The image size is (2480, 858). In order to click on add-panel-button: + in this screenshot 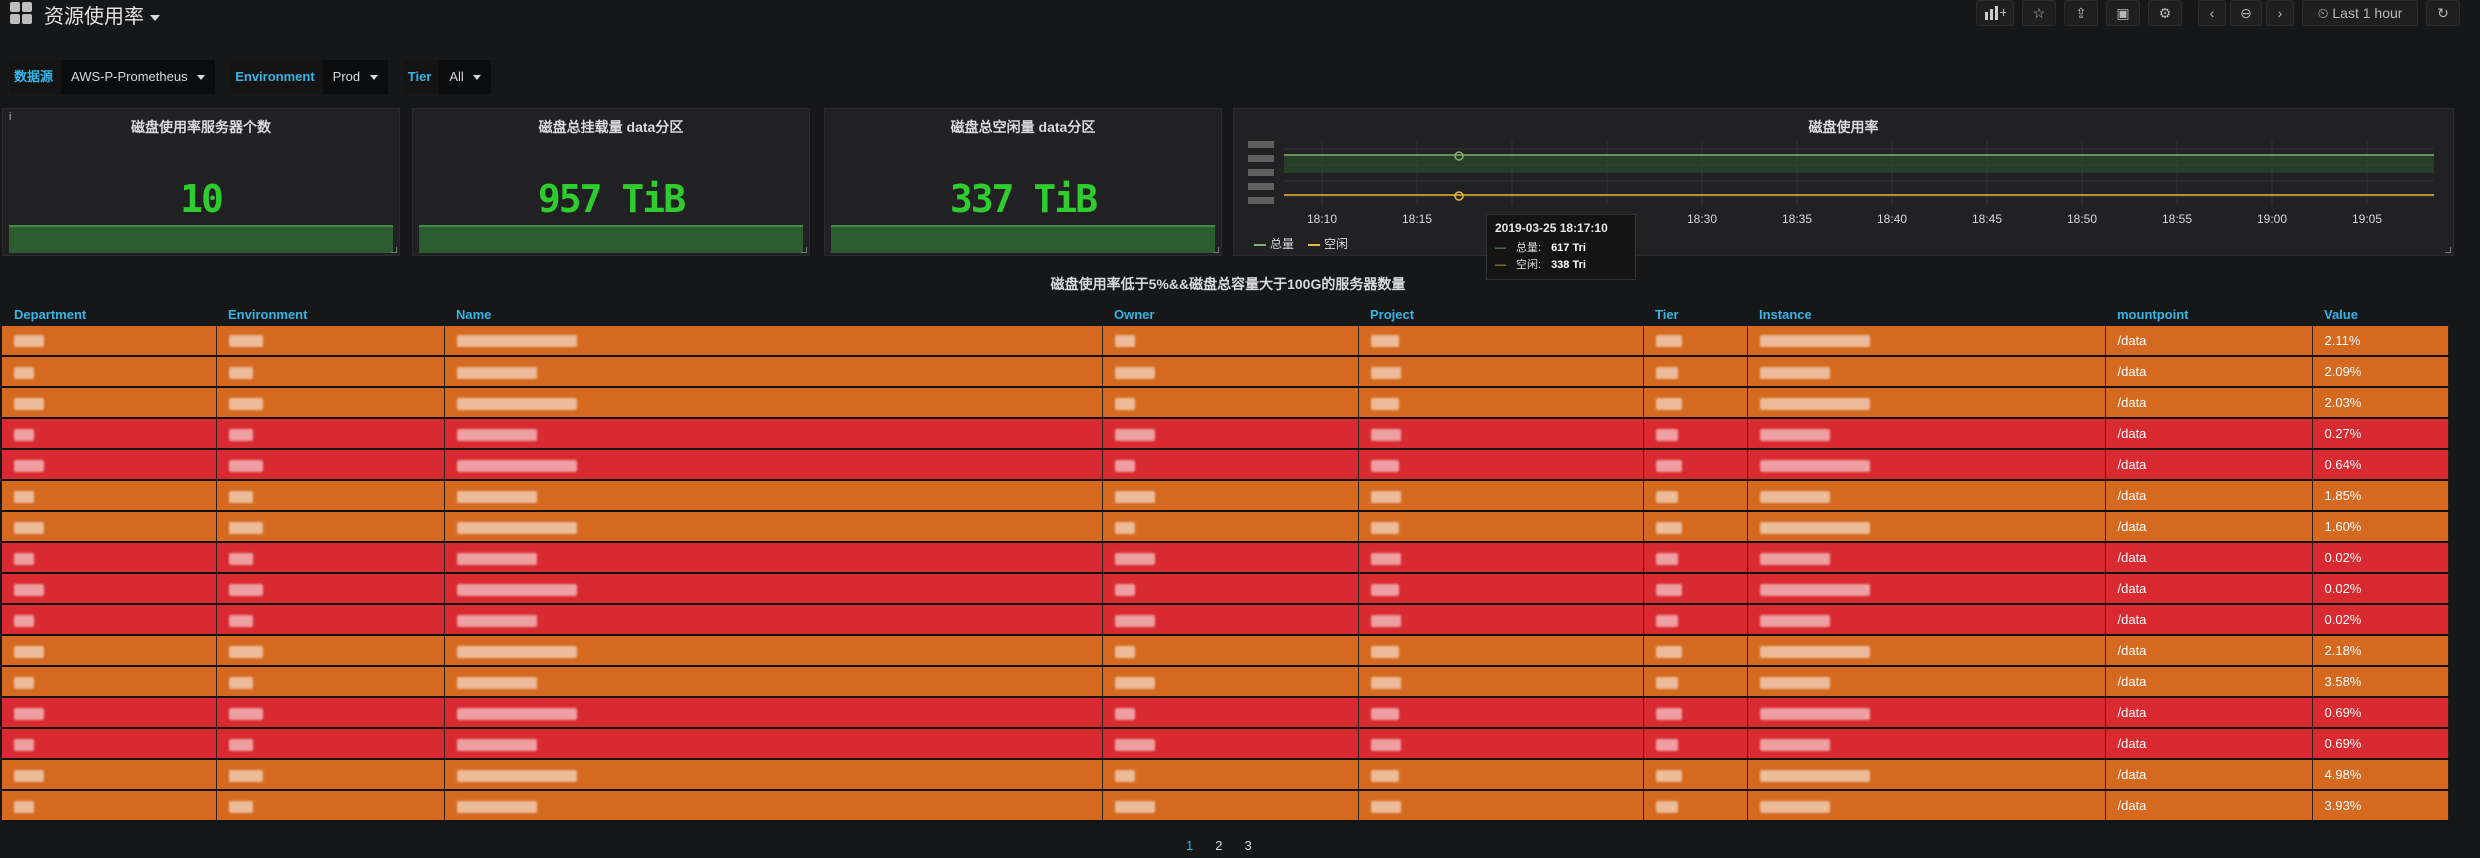, I will do `click(1995, 13)`.